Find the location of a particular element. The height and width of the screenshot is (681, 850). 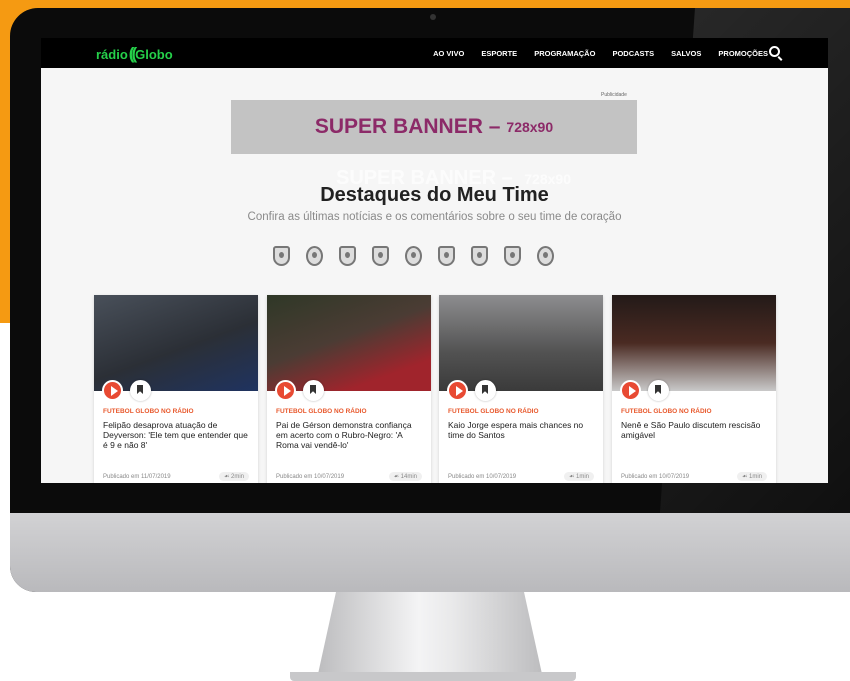

news-date: Publicado em 11/07/2019 is located at coordinates (137, 477).